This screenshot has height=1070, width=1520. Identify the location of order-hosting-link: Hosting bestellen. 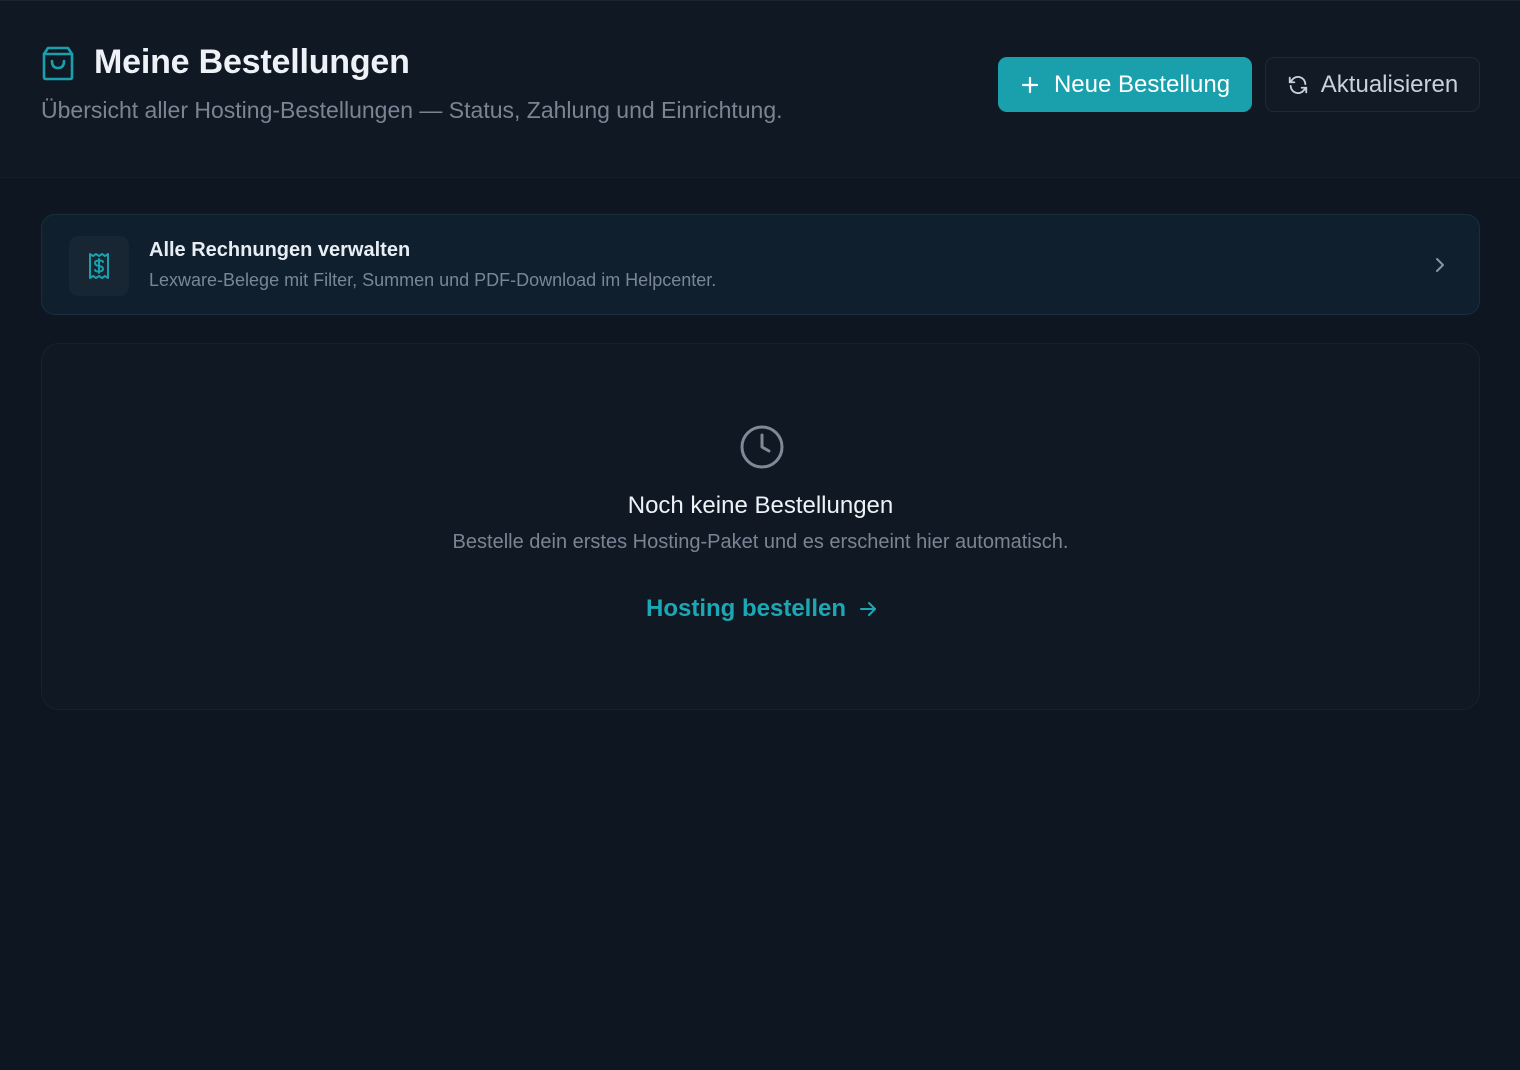
(762, 609).